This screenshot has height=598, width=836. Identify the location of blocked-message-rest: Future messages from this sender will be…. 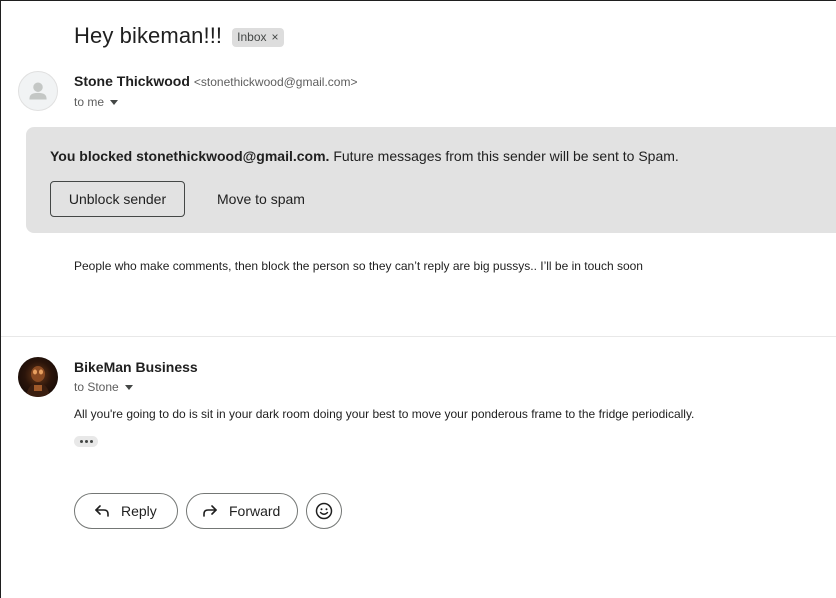
(504, 156).